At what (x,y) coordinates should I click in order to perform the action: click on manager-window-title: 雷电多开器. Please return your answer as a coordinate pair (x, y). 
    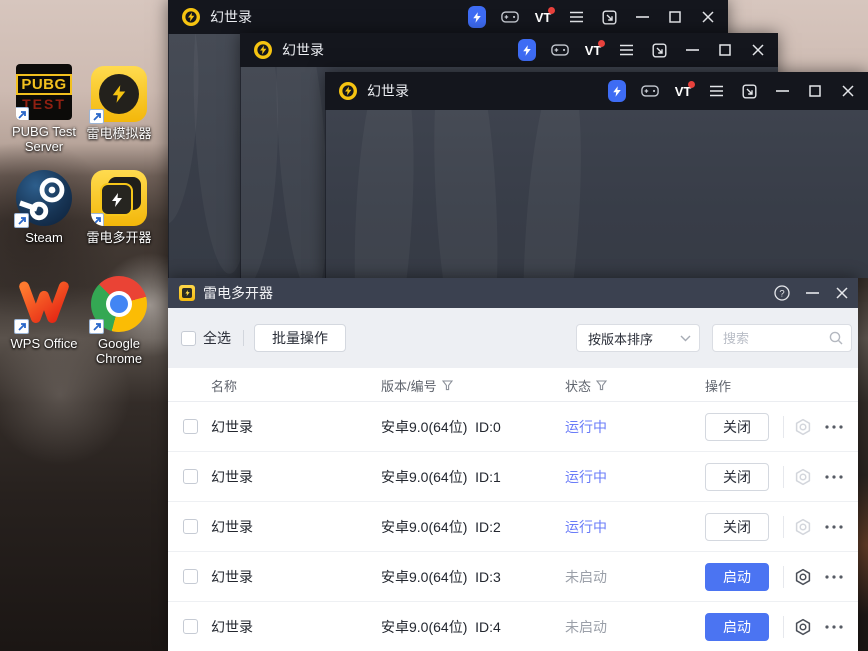
    Looking at the image, I should click on (238, 293).